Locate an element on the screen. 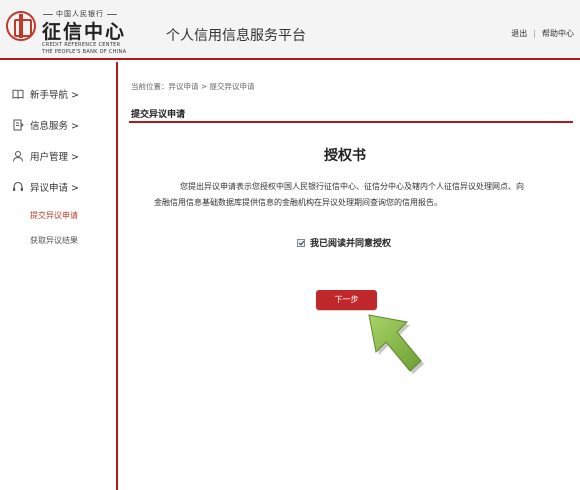 The image size is (580, 490). pbc-logo-icon is located at coordinates (21, 26).